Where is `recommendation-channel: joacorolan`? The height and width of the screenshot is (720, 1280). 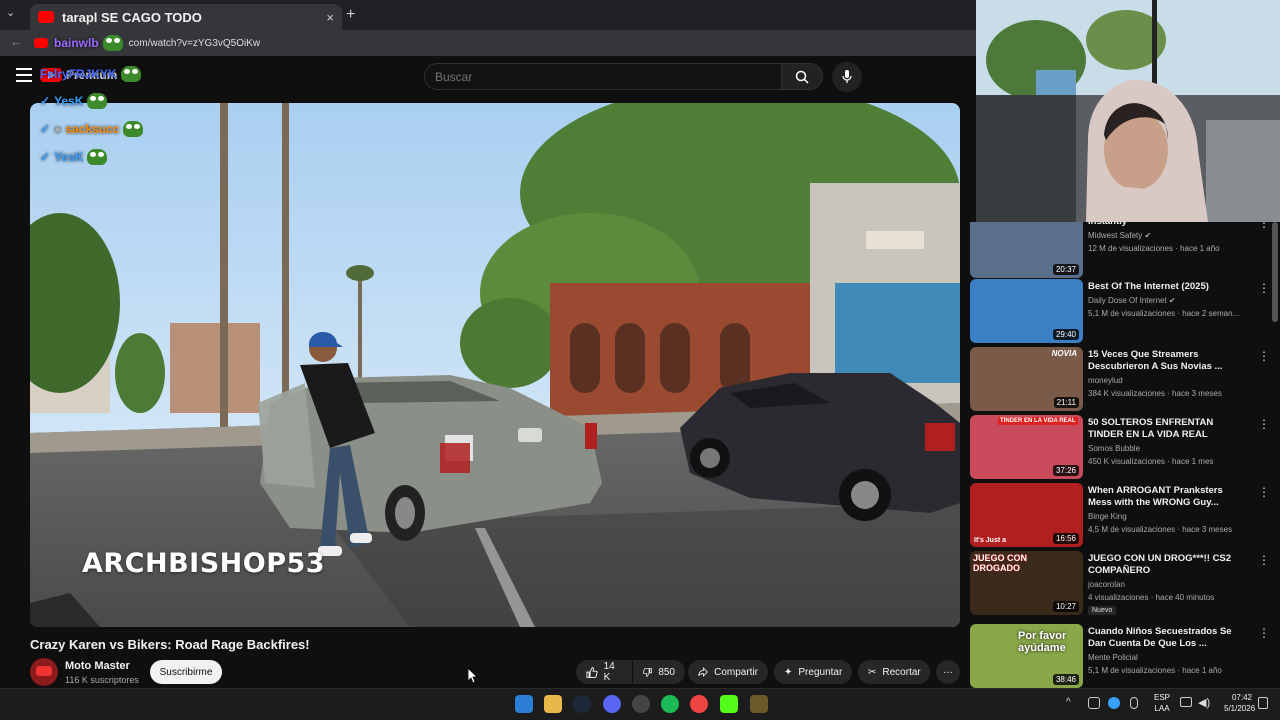
recommendation-channel: joacorolan is located at coordinates (1106, 584).